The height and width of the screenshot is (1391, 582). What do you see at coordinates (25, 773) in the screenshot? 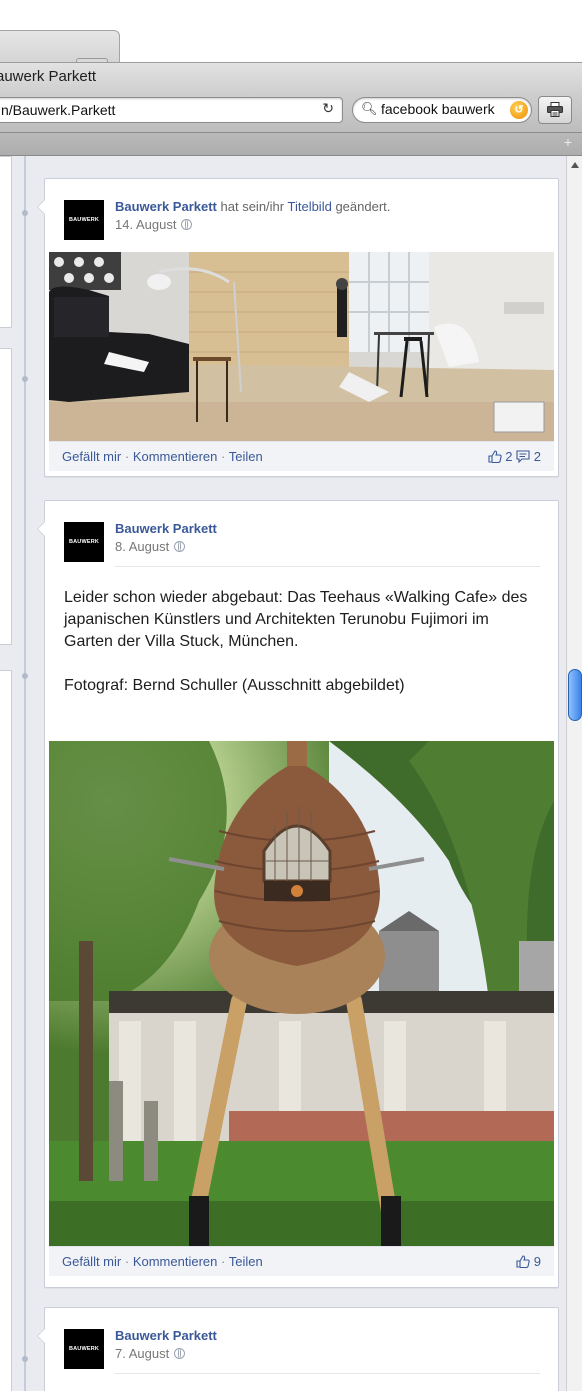
I see `timeline-spine` at bounding box center [25, 773].